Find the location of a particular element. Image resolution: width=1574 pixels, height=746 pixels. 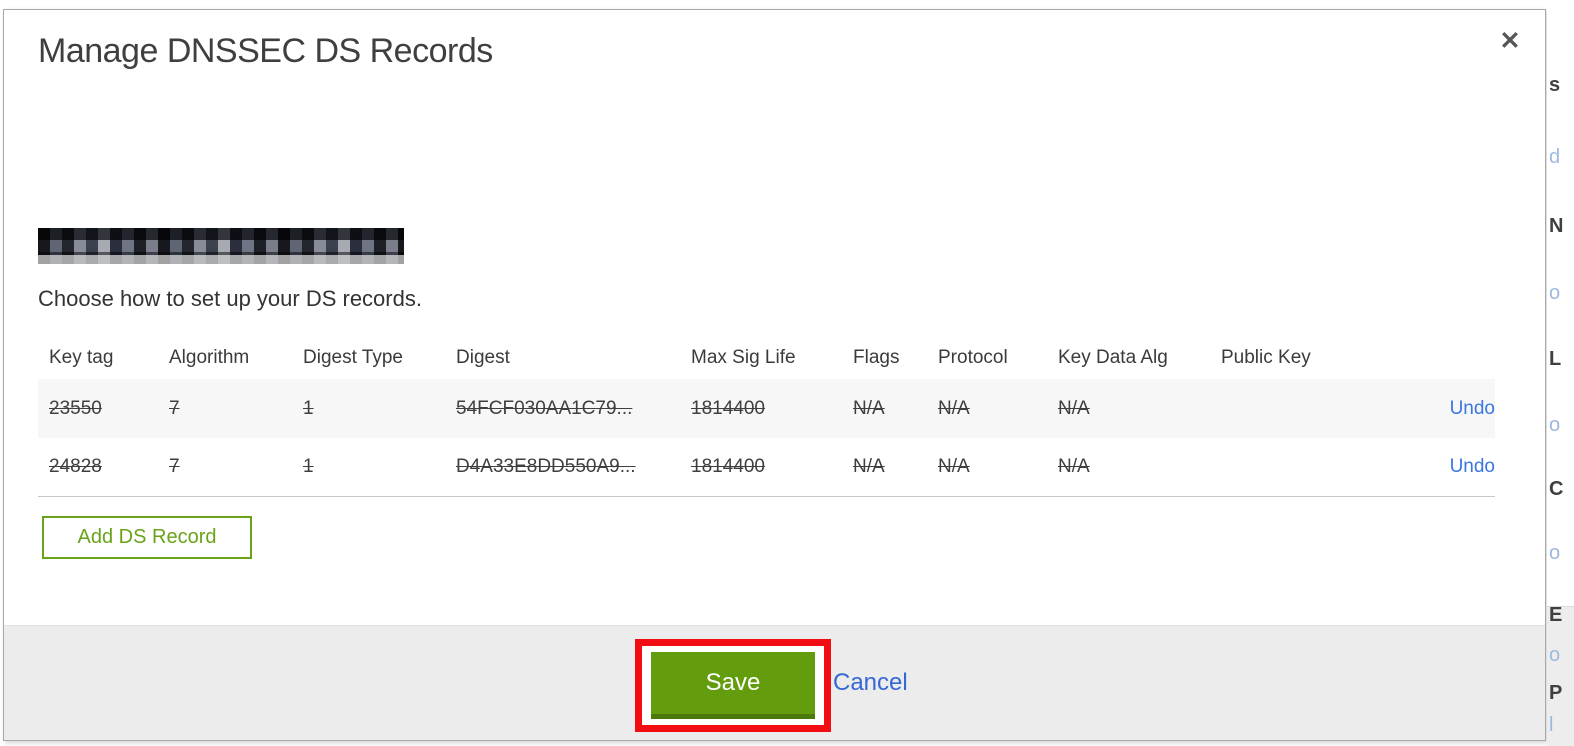

instruction-text: Choose how to set up your DS records. is located at coordinates (230, 298).